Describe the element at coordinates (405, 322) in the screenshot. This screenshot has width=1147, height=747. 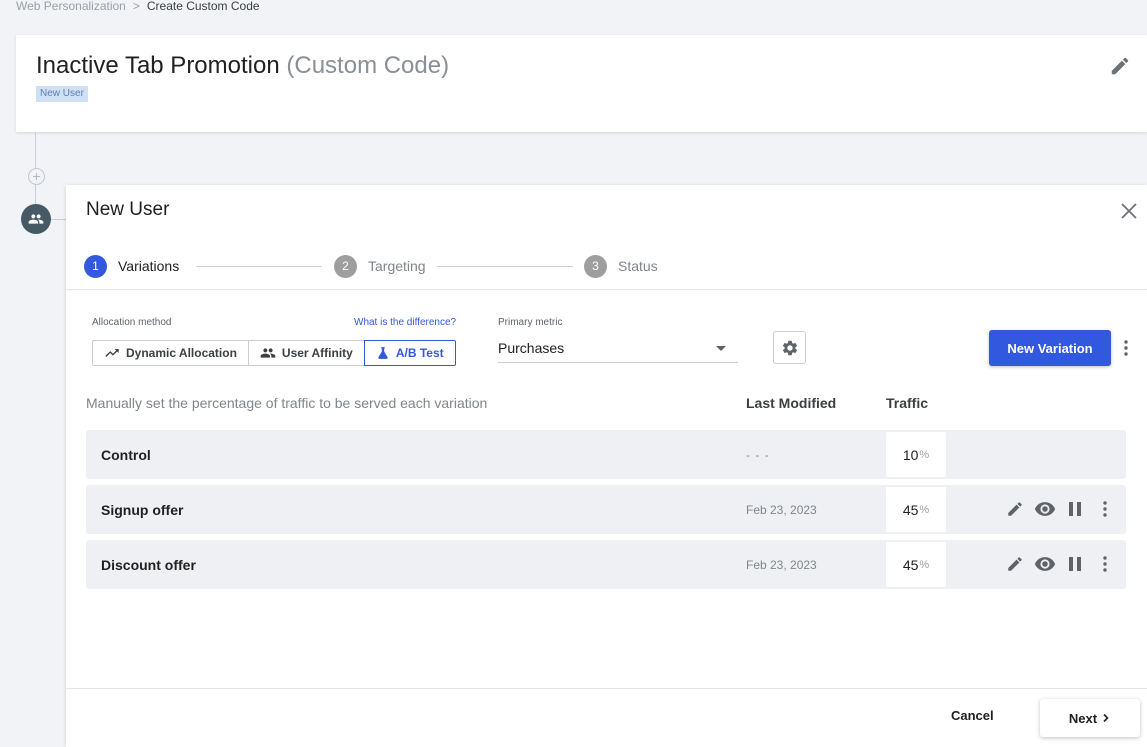
I see `difference-help-link: What is the difference?` at that location.